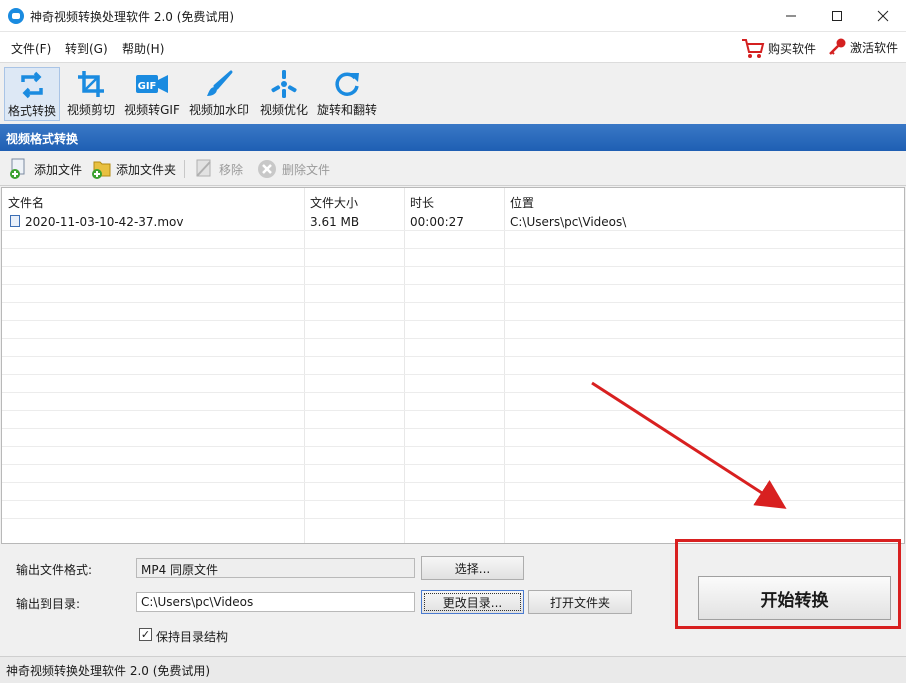 The image size is (906, 683). What do you see at coordinates (54, 570) in the screenshot?
I see `output-format-label: 输出文件格式:` at bounding box center [54, 570].